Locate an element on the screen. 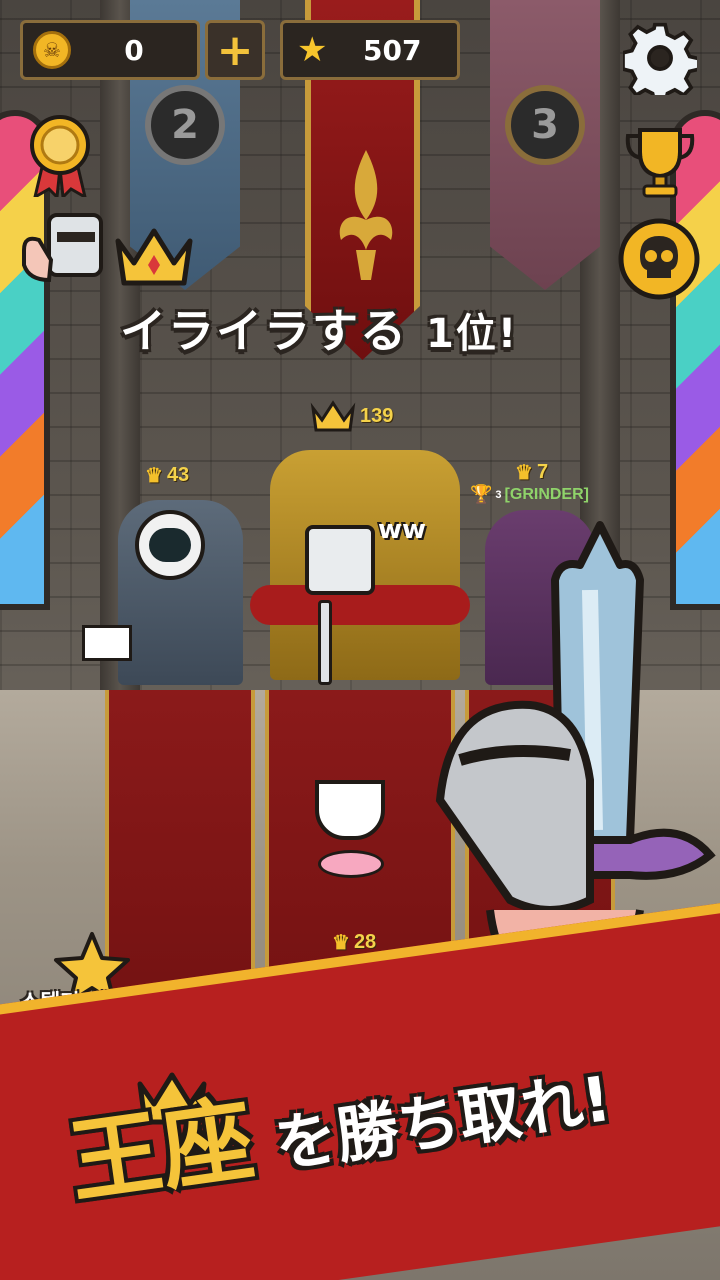 This screenshot has width=720, height=1280. center-player-score: 139 is located at coordinates (351, 416).